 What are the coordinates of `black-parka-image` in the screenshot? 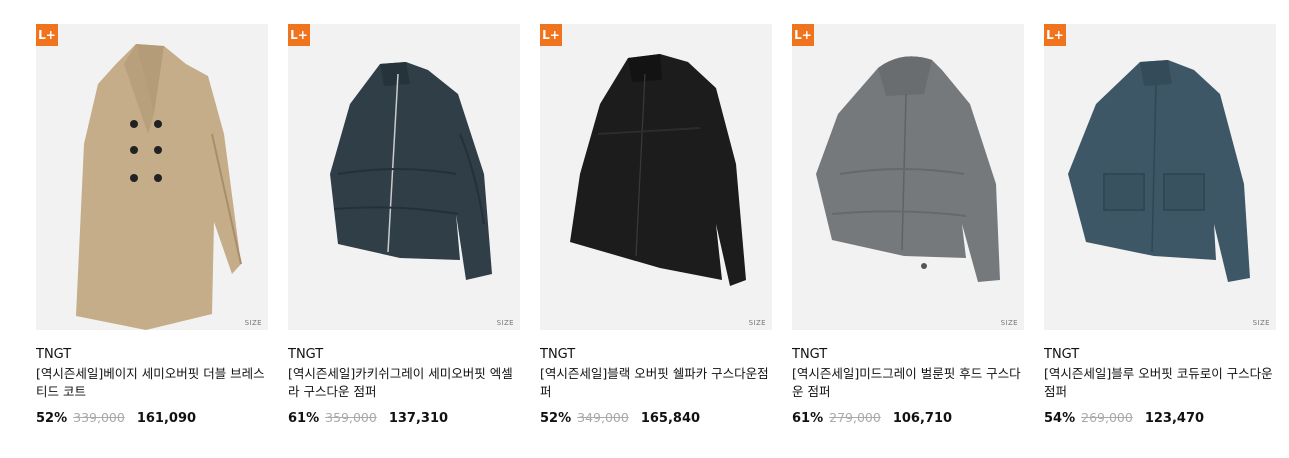 It's located at (658, 170).